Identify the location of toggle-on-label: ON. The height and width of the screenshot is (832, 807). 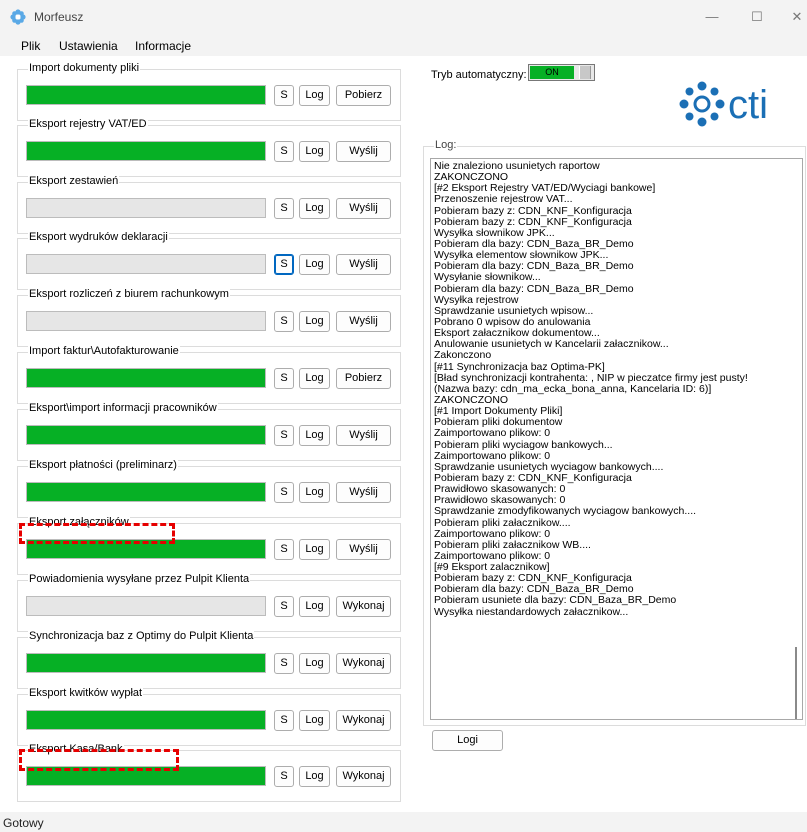
(552, 72).